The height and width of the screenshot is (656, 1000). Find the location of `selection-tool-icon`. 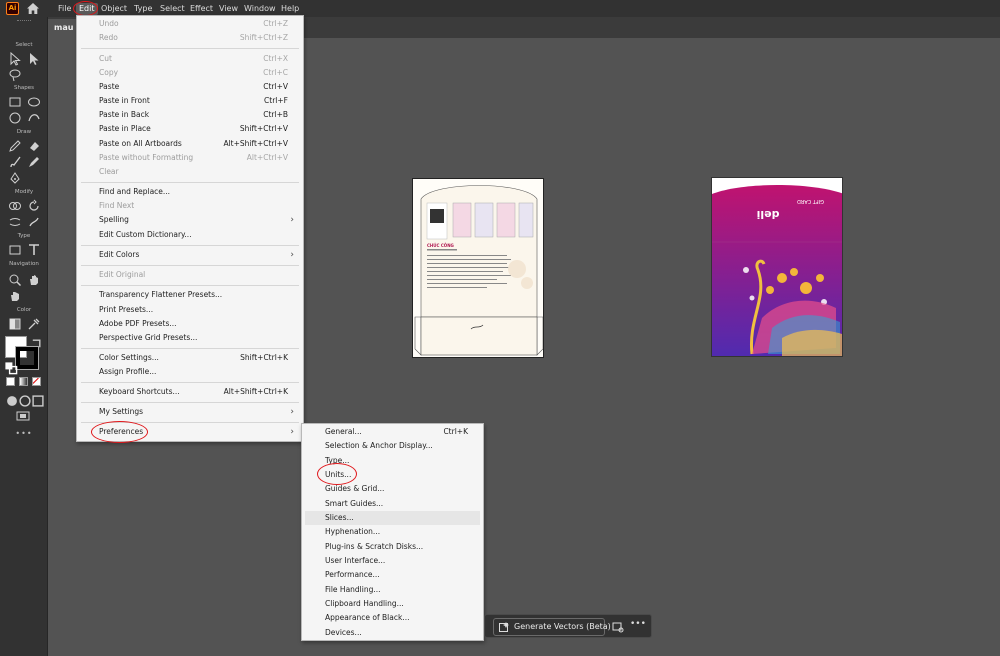

selection-tool-icon is located at coordinates (15, 58).